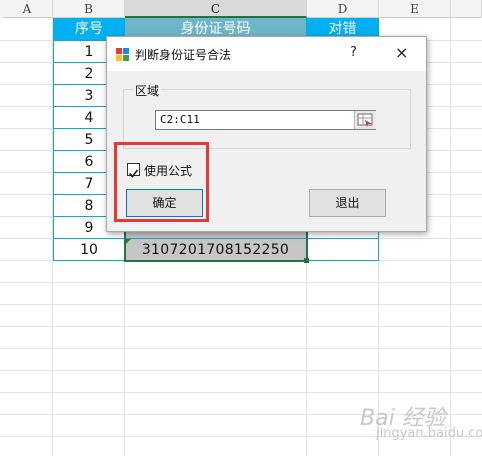  What do you see at coordinates (429, 433) in the screenshot?
I see `watermark-url: jingyan.baidu.com` at bounding box center [429, 433].